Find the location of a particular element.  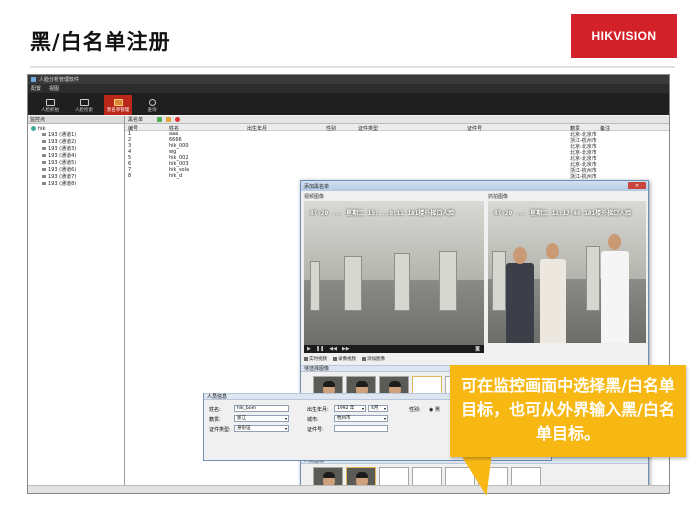

edit-icon is located at coordinates (169, 119).